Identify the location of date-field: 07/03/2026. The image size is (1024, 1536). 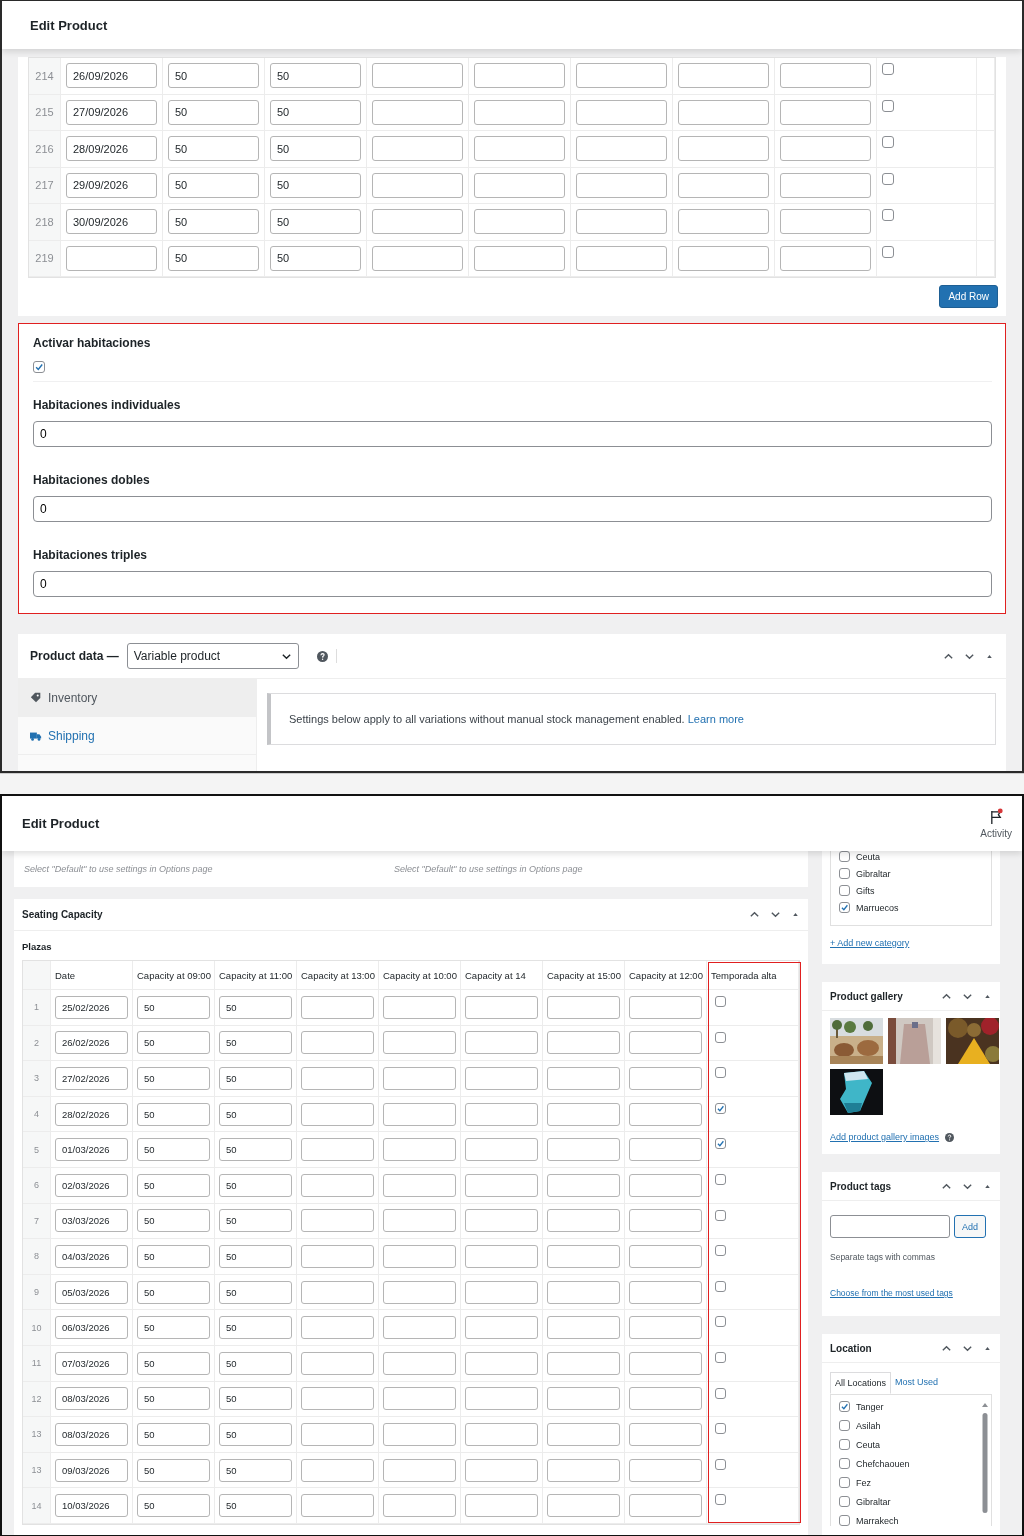
(91, 1363).